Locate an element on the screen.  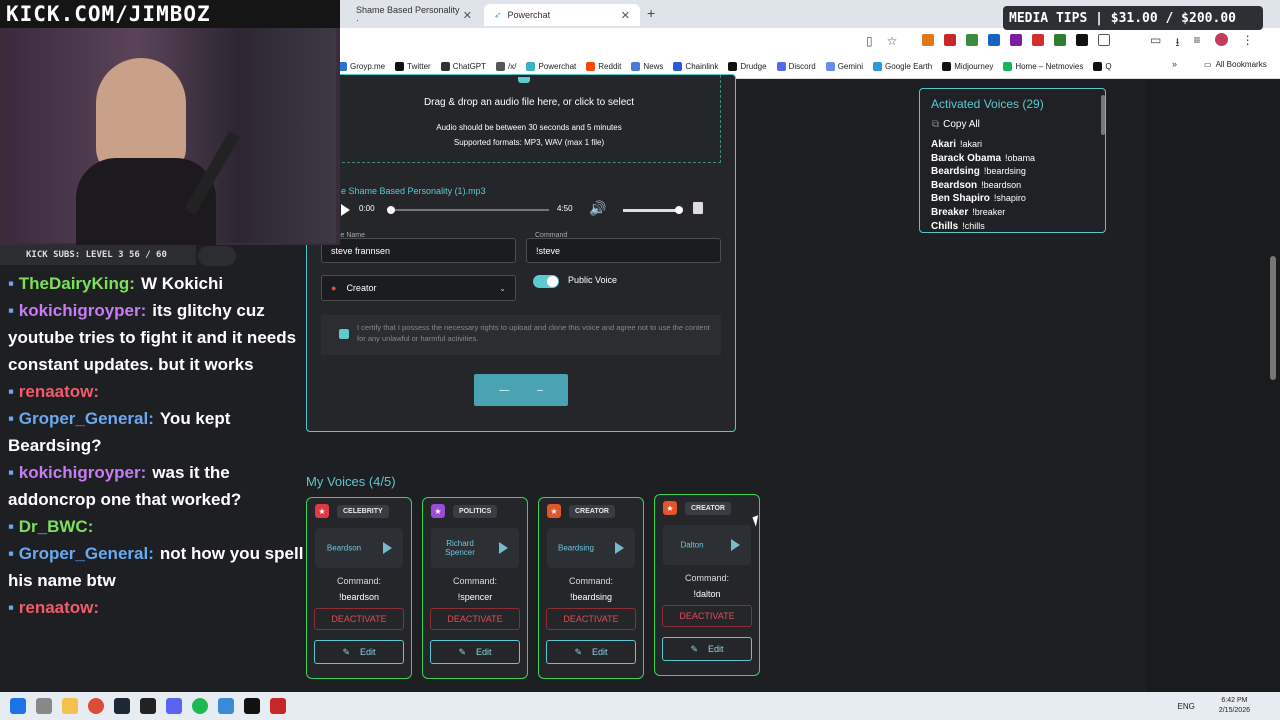
volume-icon: 🔊 is located at coordinates (597, 208).